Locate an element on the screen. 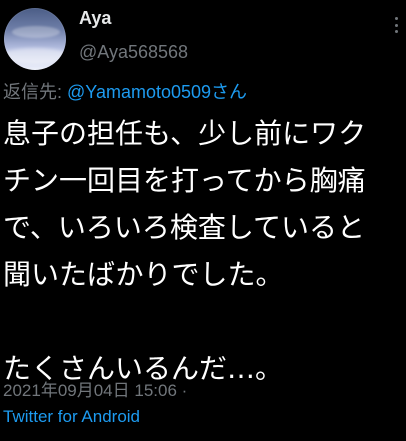 The width and height of the screenshot is (406, 441). reply-context: 返信先: @Yamamoto0509さん is located at coordinates (125, 92).